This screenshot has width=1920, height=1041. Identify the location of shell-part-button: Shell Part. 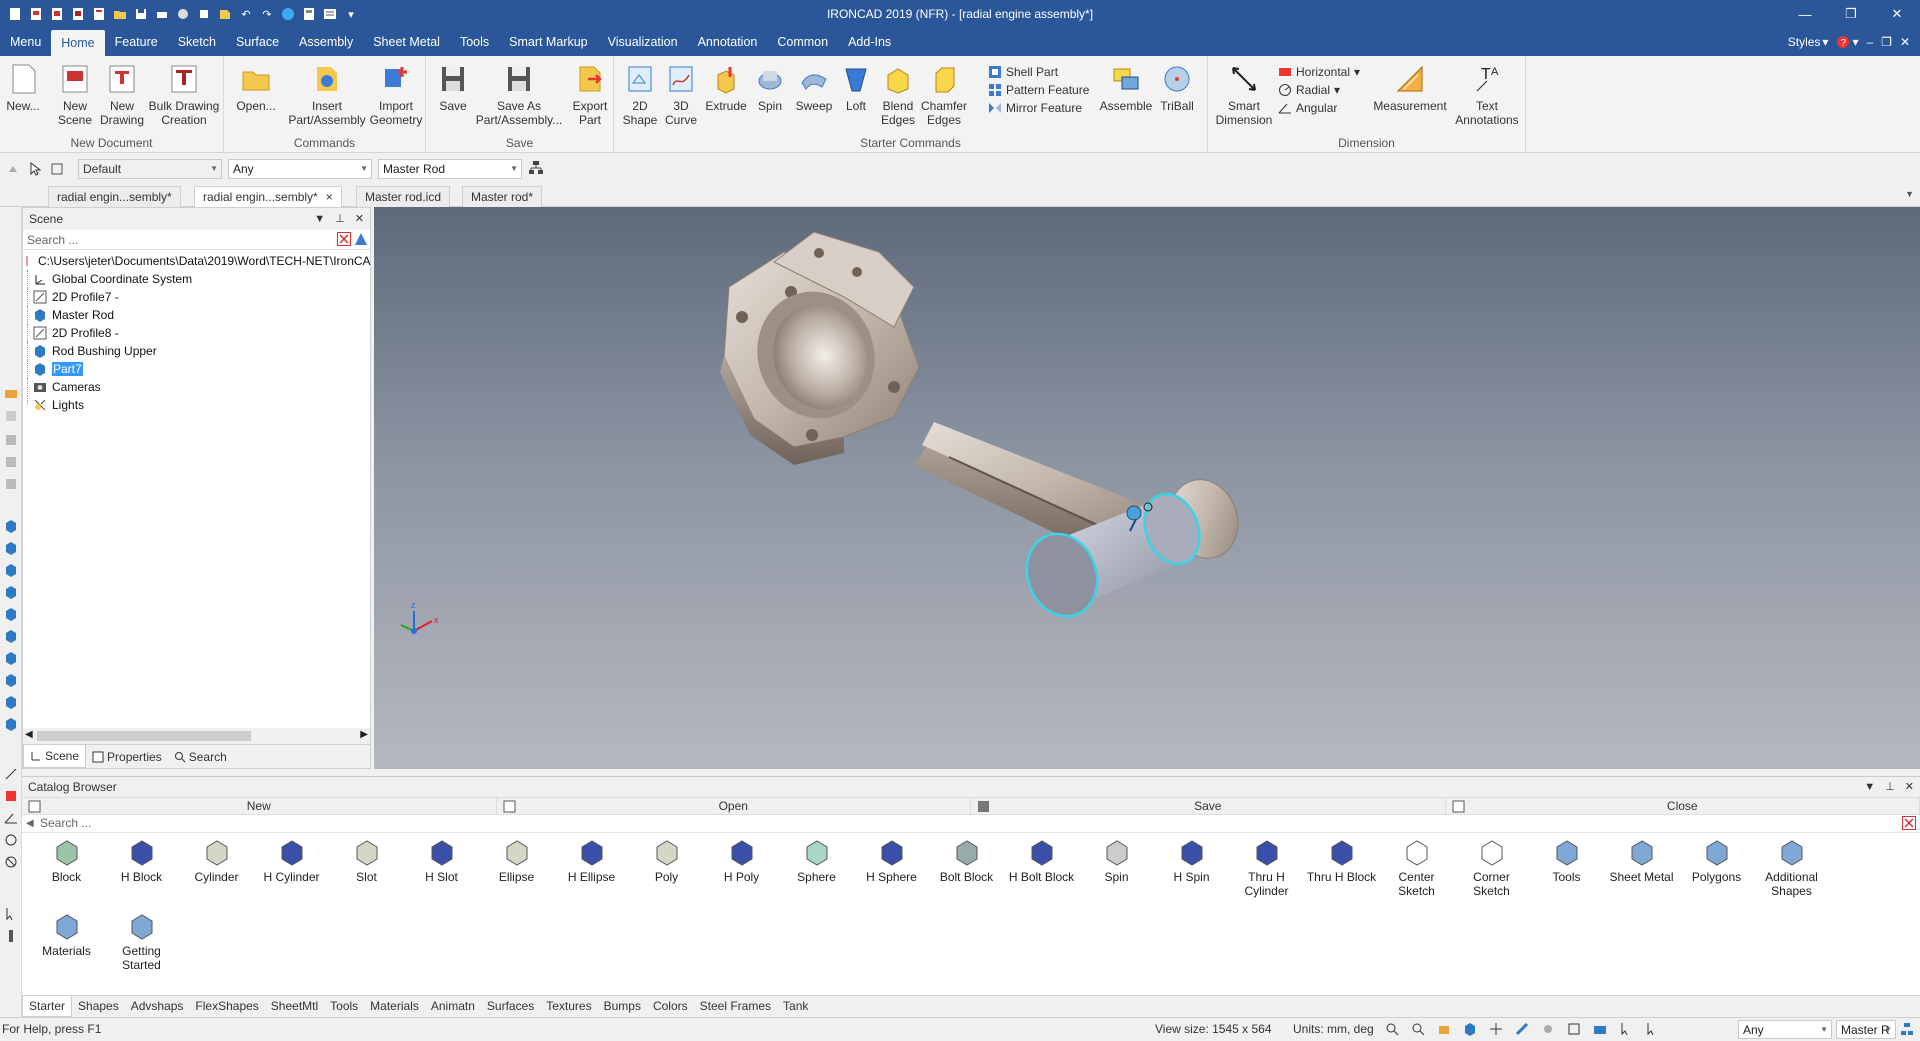
(1023, 72).